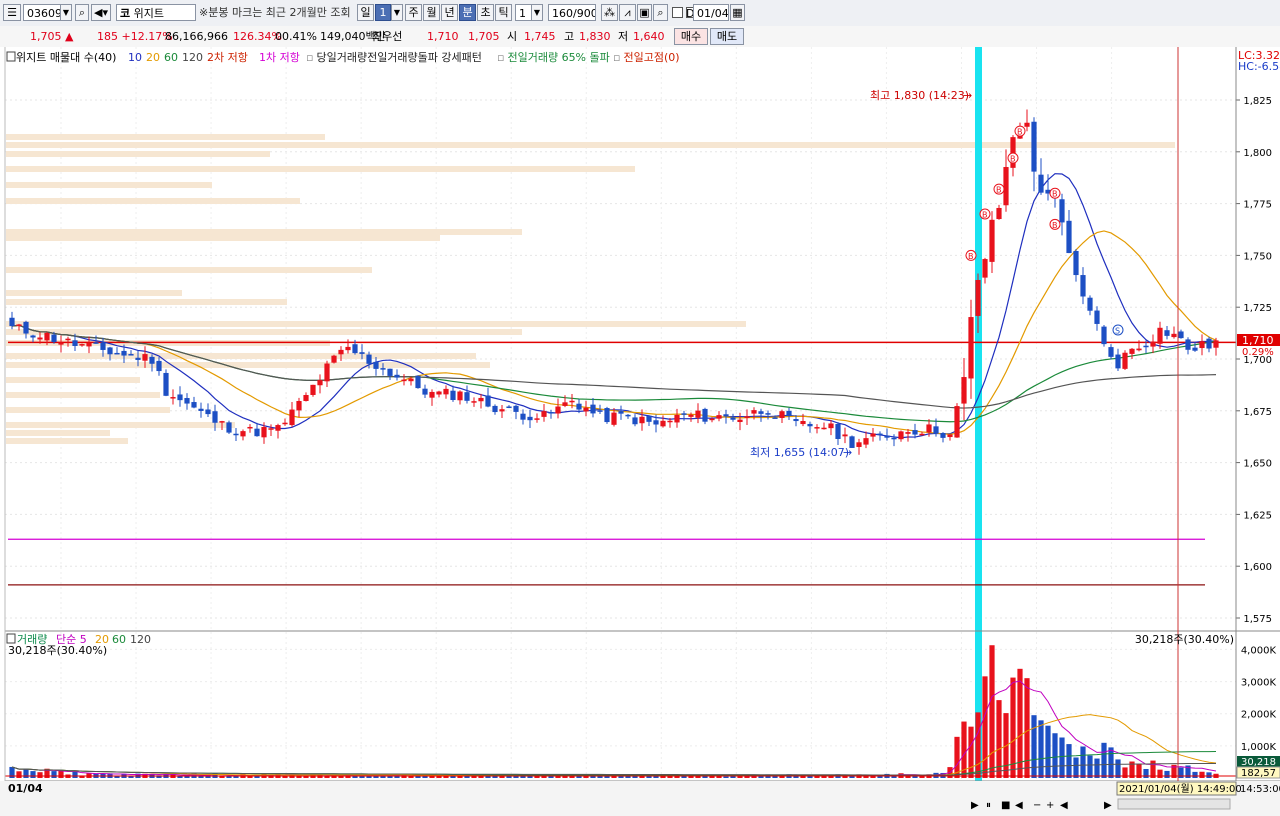 The image size is (1280, 816). I want to click on buy-signal-letter: B, so click(999, 190).